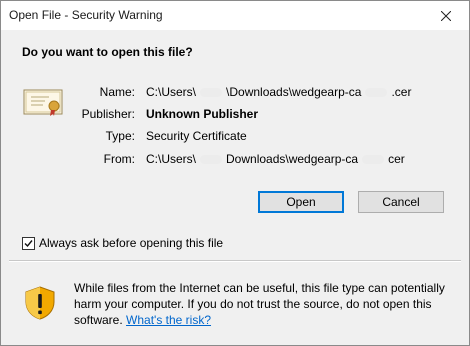 Image resolution: width=470 pixels, height=346 pixels. I want to click on always-ask-checkbox, so click(28, 243).